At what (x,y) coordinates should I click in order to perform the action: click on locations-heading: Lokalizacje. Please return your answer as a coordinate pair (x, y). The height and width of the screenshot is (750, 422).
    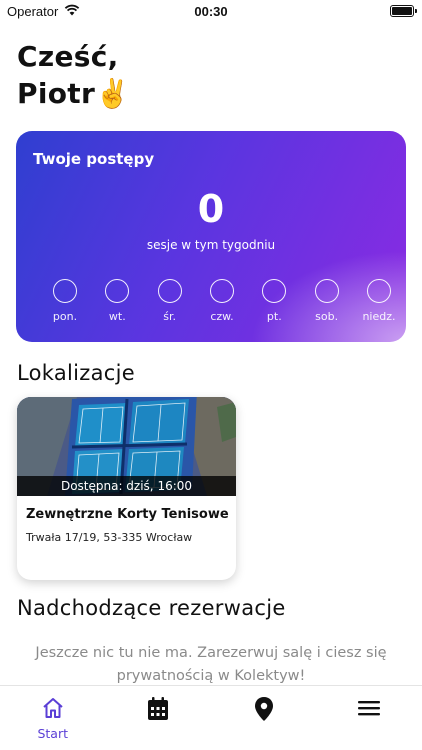
    Looking at the image, I should click on (76, 373).